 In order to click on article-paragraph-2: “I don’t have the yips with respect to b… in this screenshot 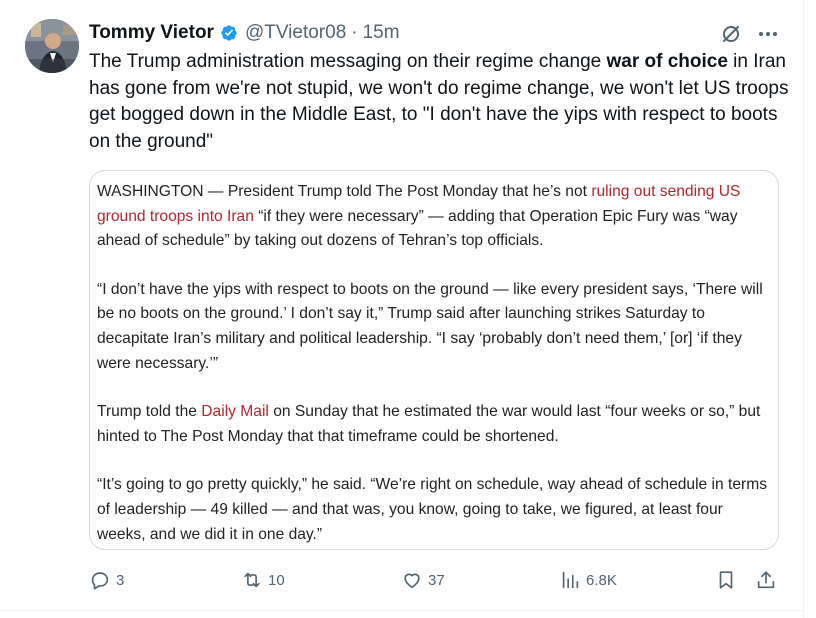, I will do `click(430, 326)`.